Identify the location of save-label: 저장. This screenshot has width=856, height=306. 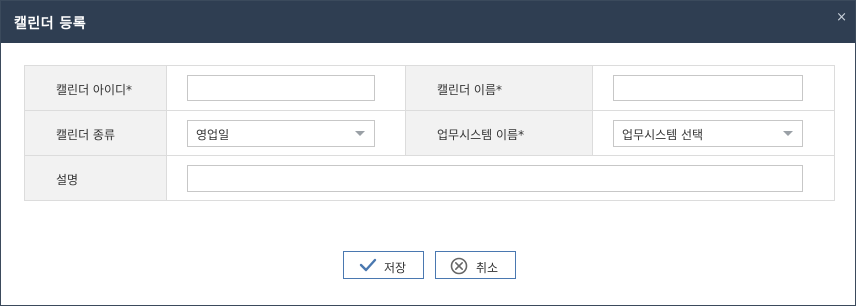
(395, 268).